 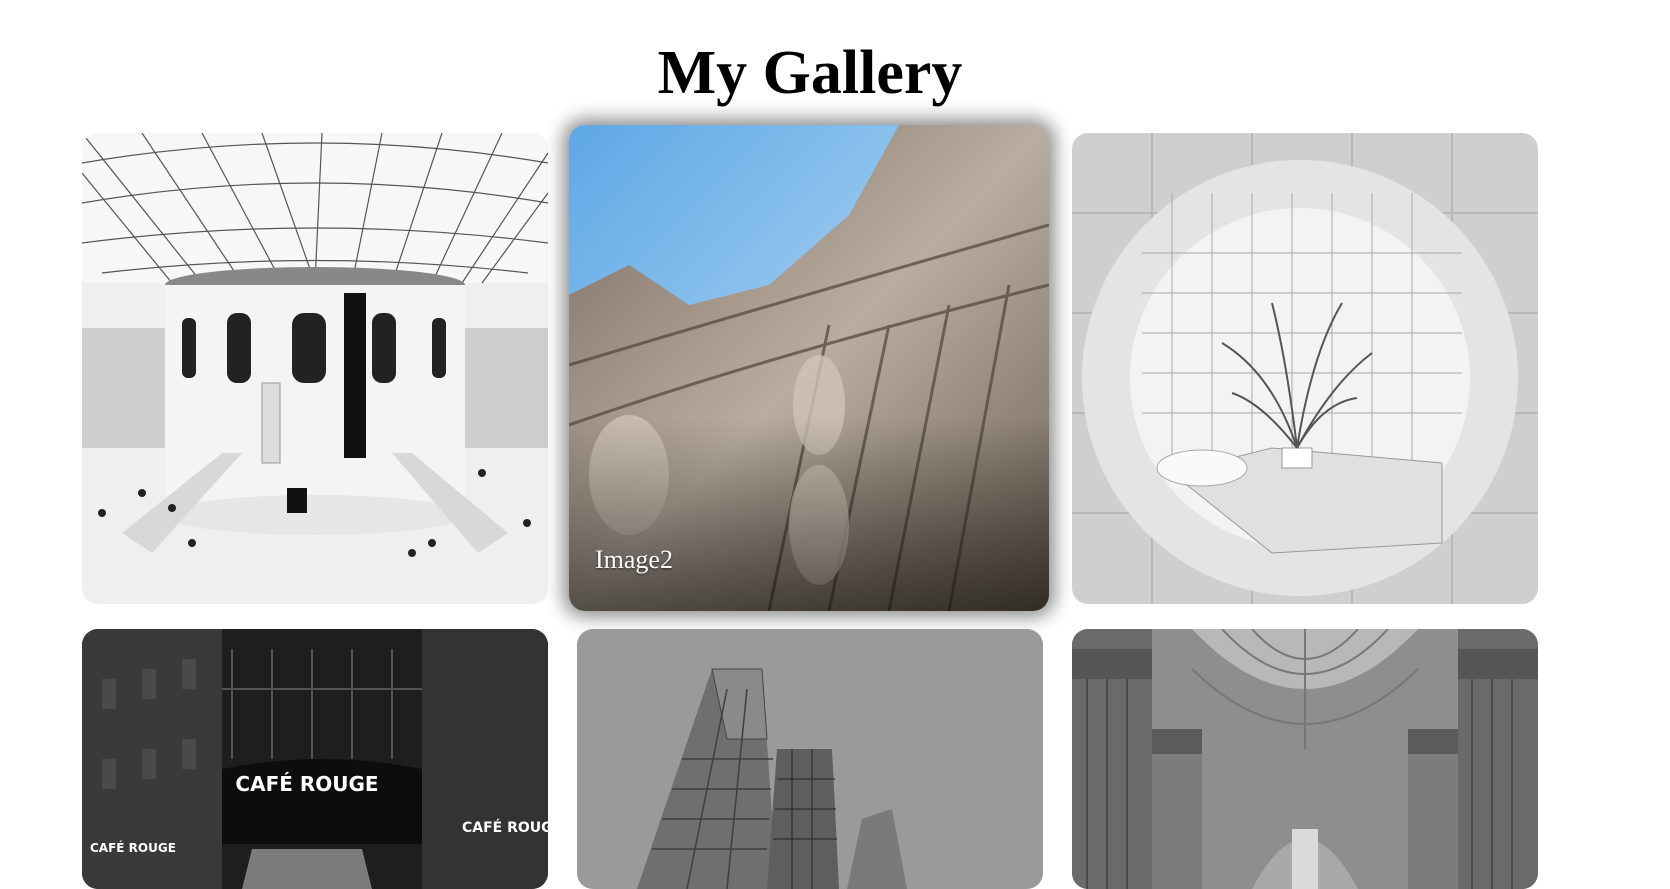 I want to click on cafe-sign-main: CAFÉ ROUGE, so click(x=306, y=784).